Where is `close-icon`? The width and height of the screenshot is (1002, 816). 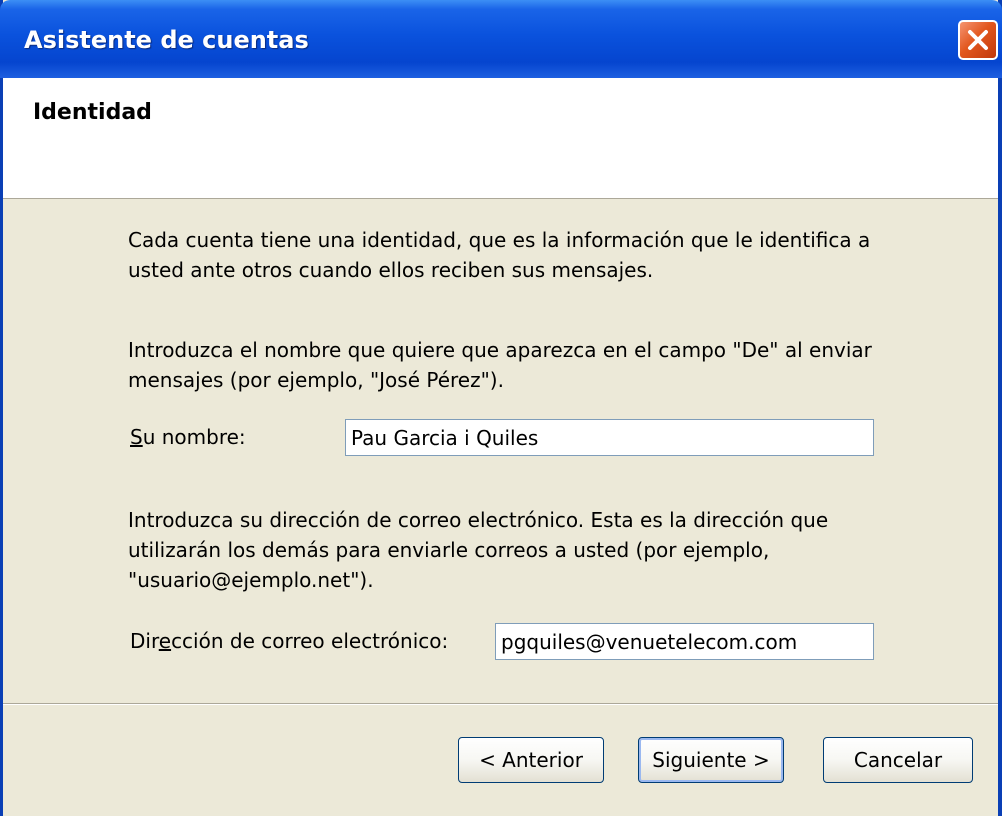
close-icon is located at coordinates (978, 40).